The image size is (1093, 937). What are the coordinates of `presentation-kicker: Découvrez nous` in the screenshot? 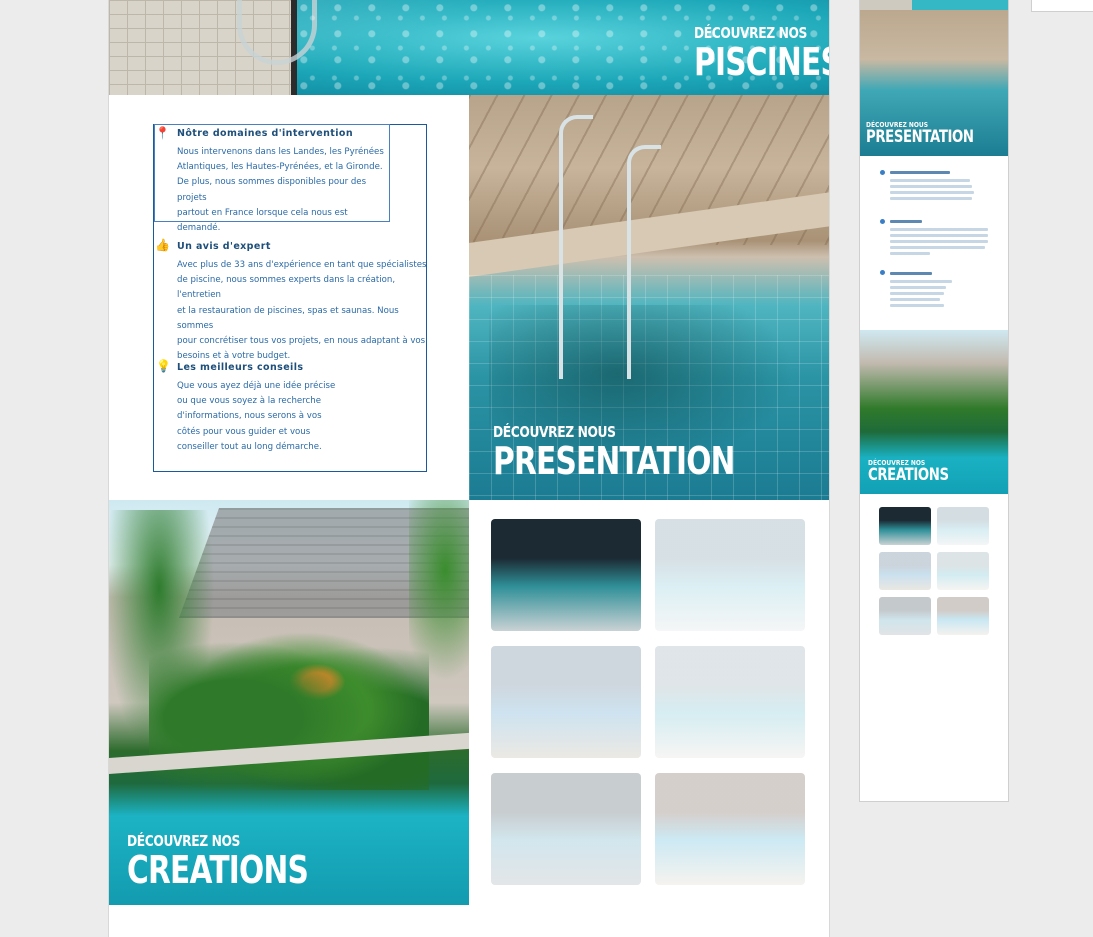 It's located at (554, 432).